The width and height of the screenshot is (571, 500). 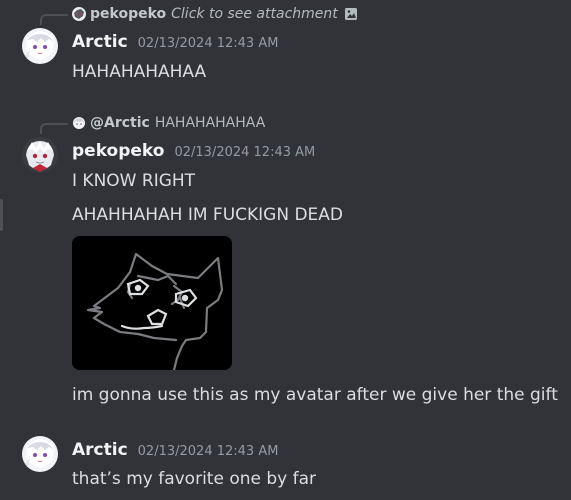 What do you see at coordinates (40, 454) in the screenshot?
I see `avatar` at bounding box center [40, 454].